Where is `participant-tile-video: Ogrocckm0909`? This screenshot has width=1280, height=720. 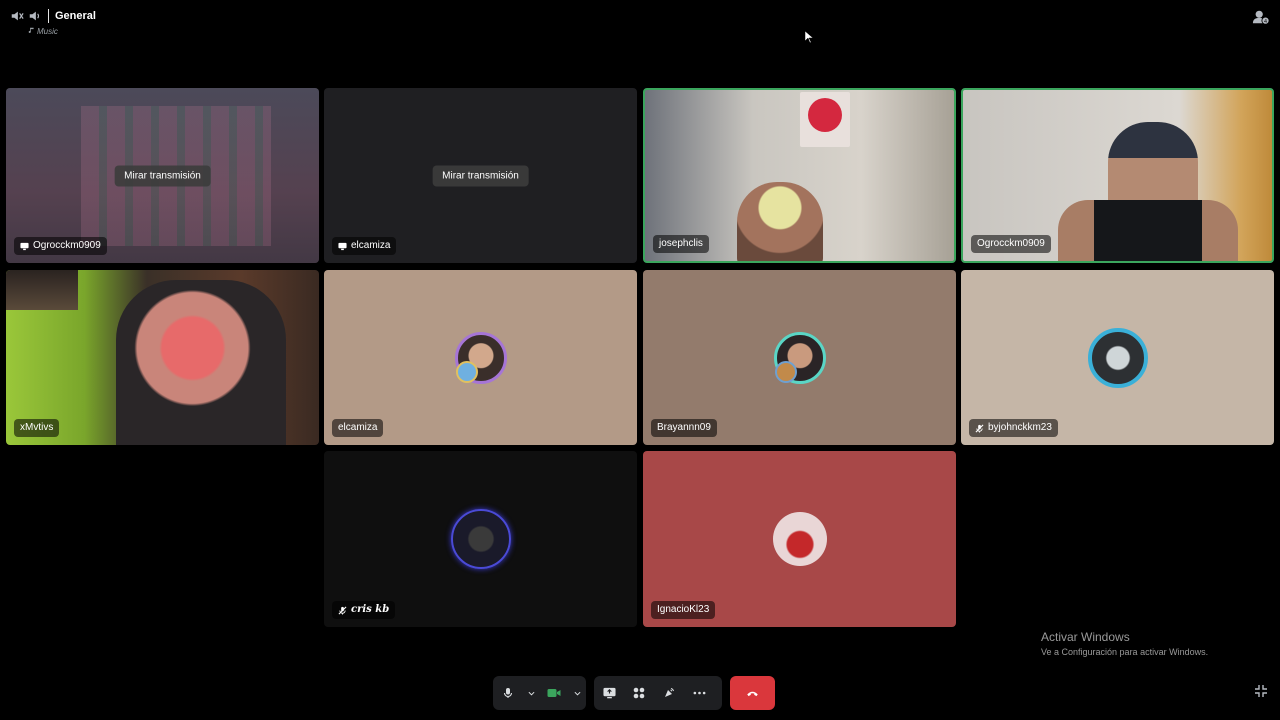 participant-tile-video: Ogrocckm0909 is located at coordinates (1117, 175).